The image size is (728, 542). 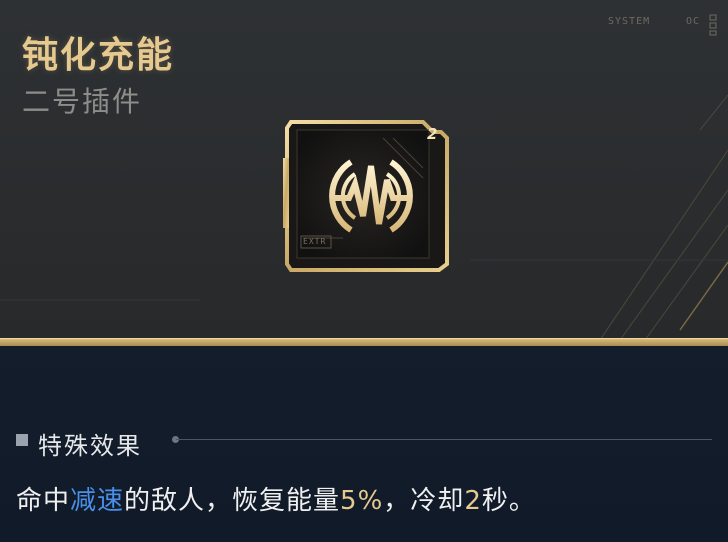 I want to click on effect-cooldown: 2, so click(x=473, y=501).